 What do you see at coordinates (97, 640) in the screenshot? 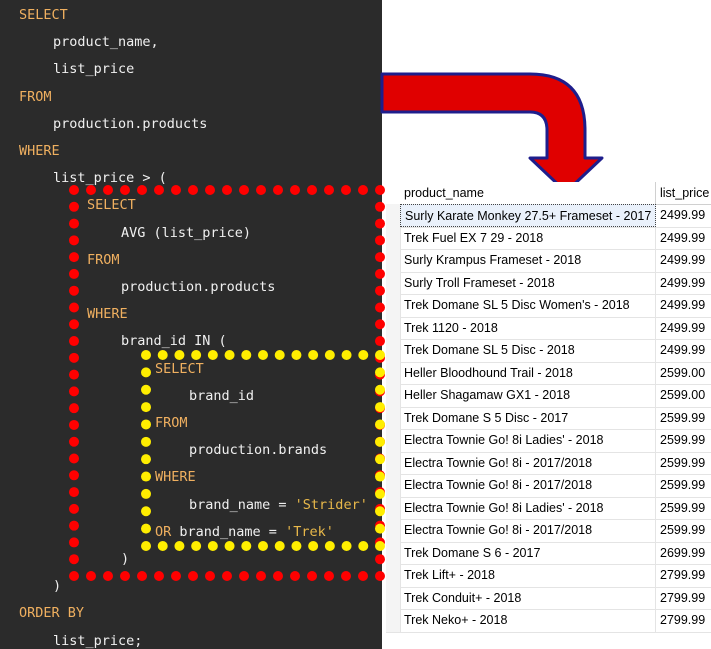
I see `code-line: list_price;` at bounding box center [97, 640].